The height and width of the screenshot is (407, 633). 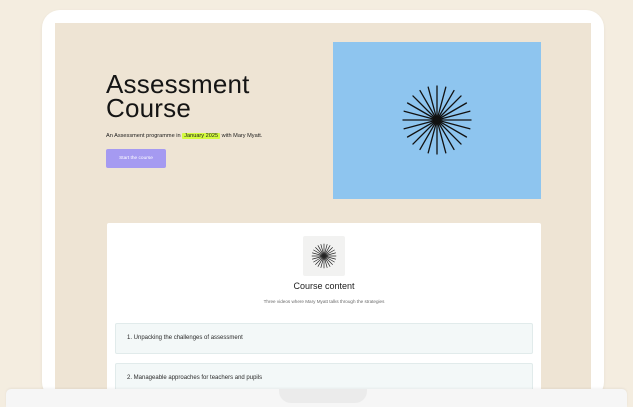 I want to click on laptop-notch, so click(x=323, y=396).